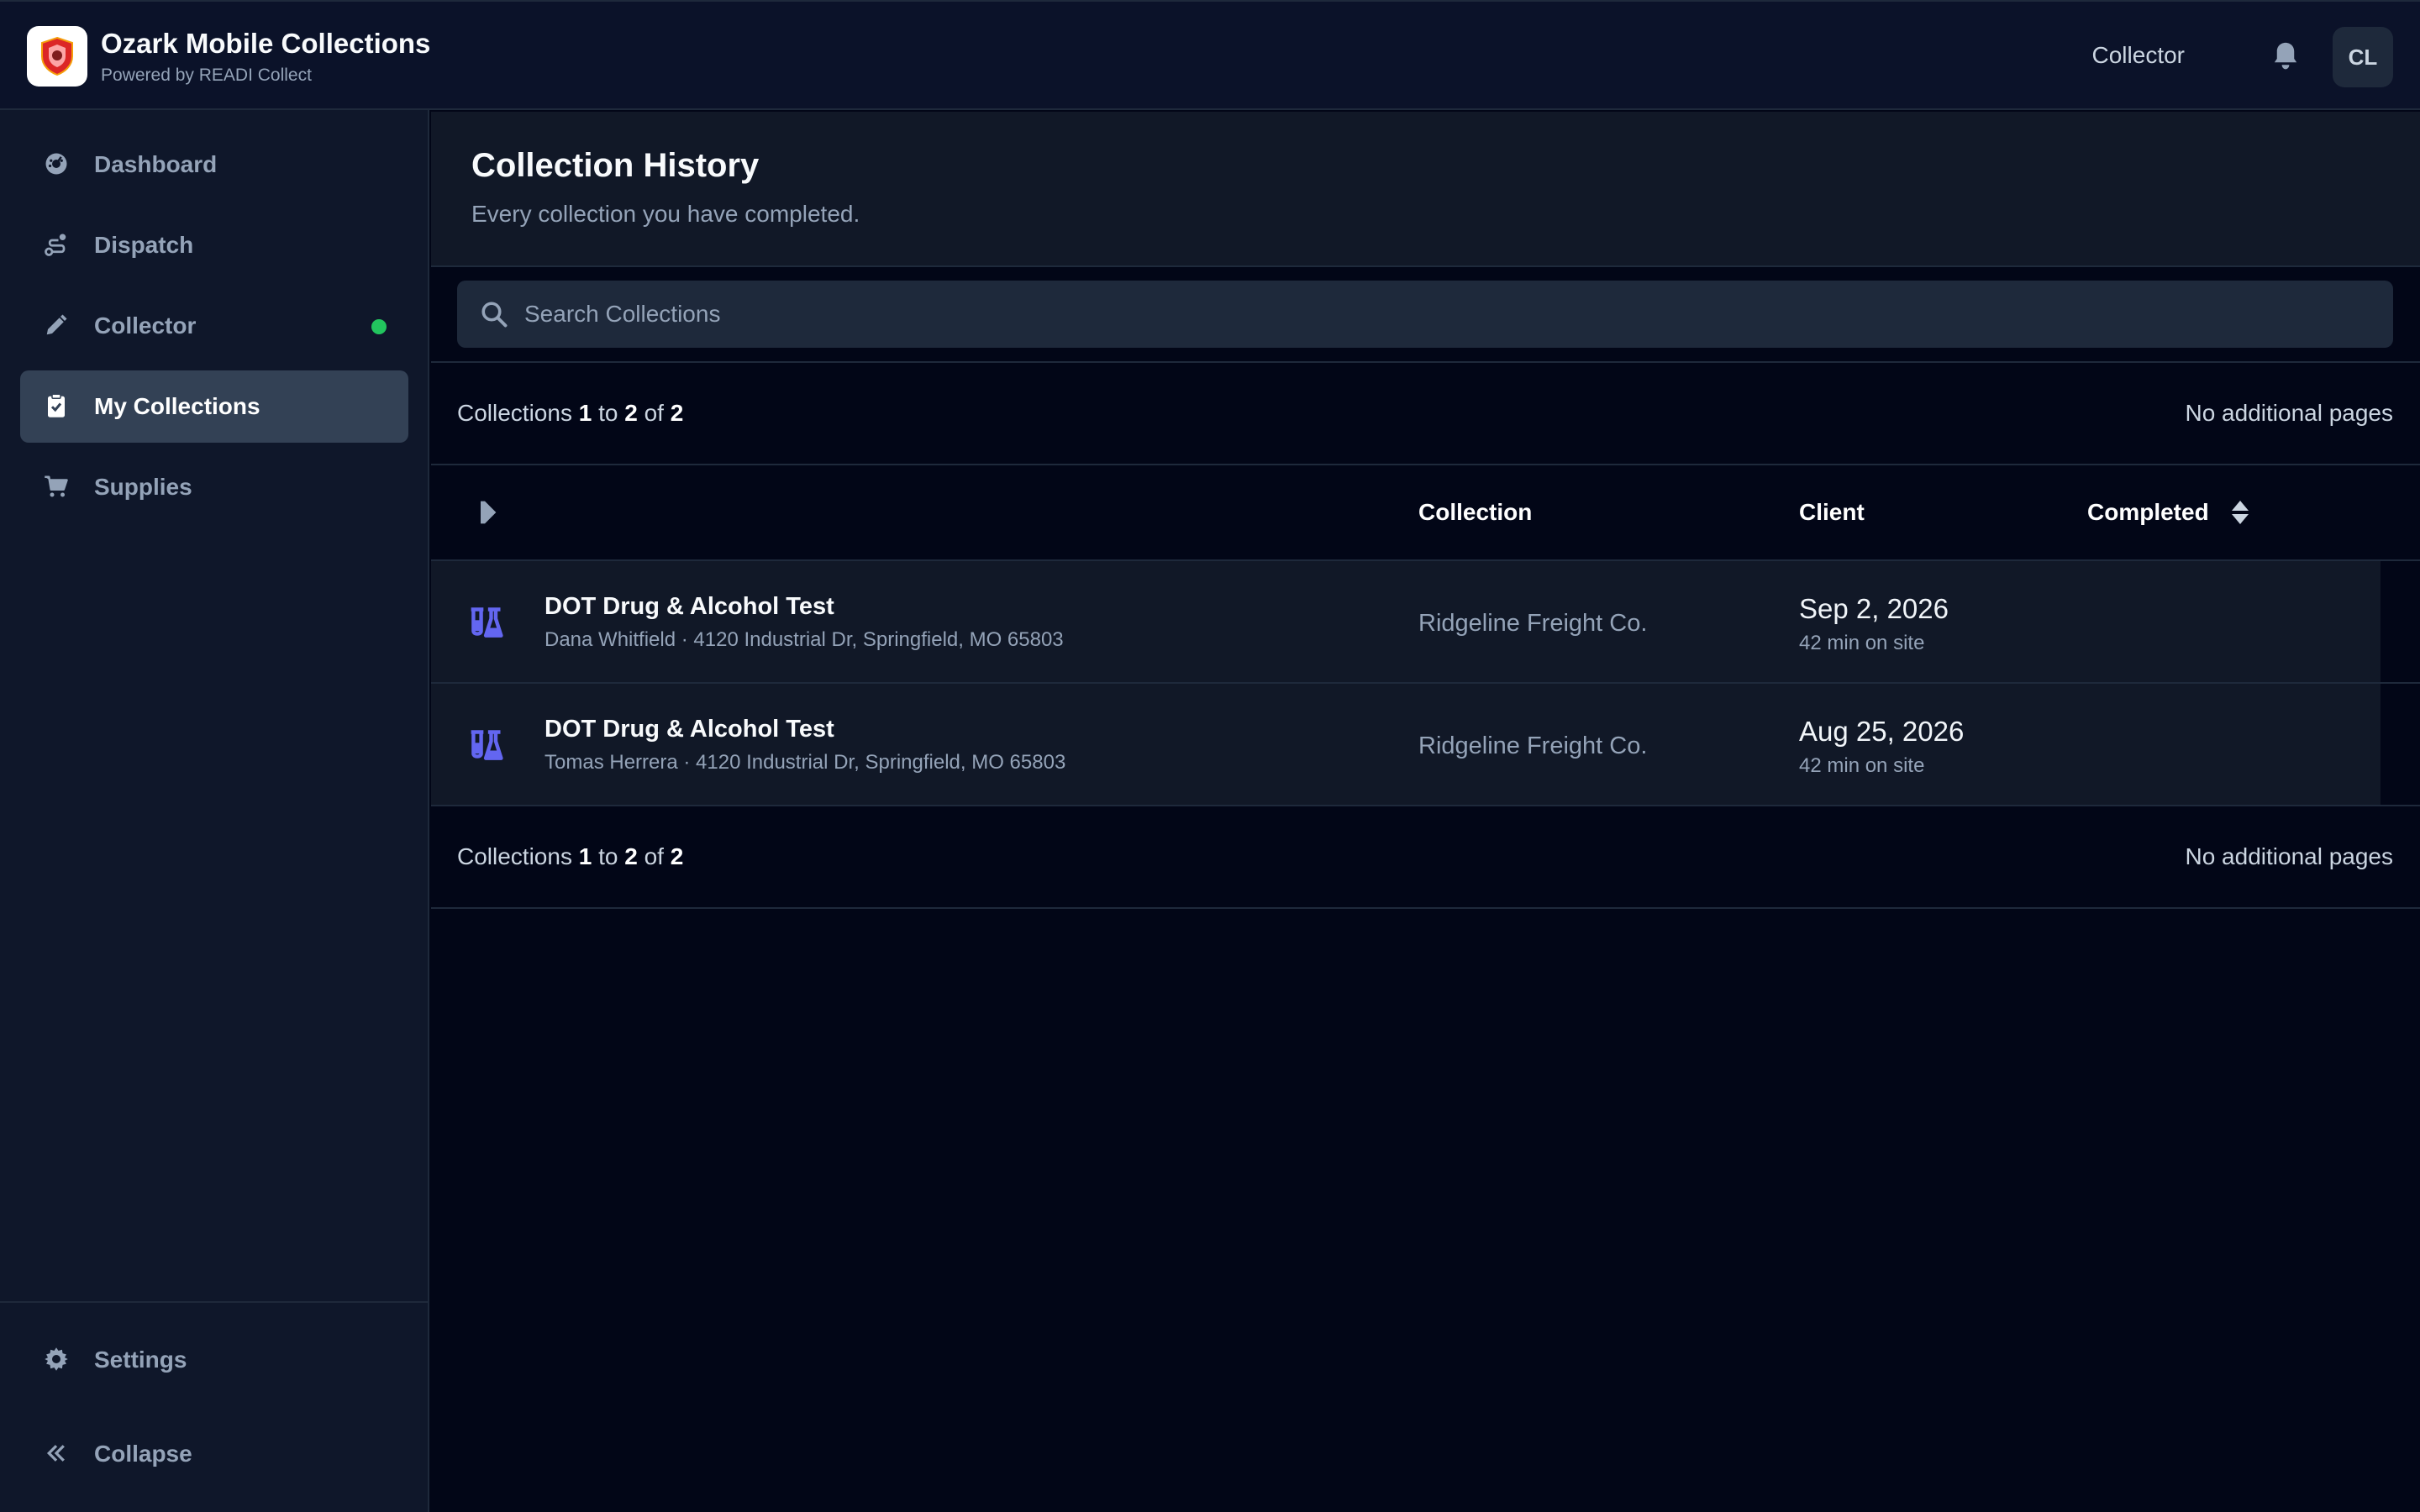 The width and height of the screenshot is (2420, 1512). I want to click on sidebar-item-label: Collapse, so click(143, 1454).